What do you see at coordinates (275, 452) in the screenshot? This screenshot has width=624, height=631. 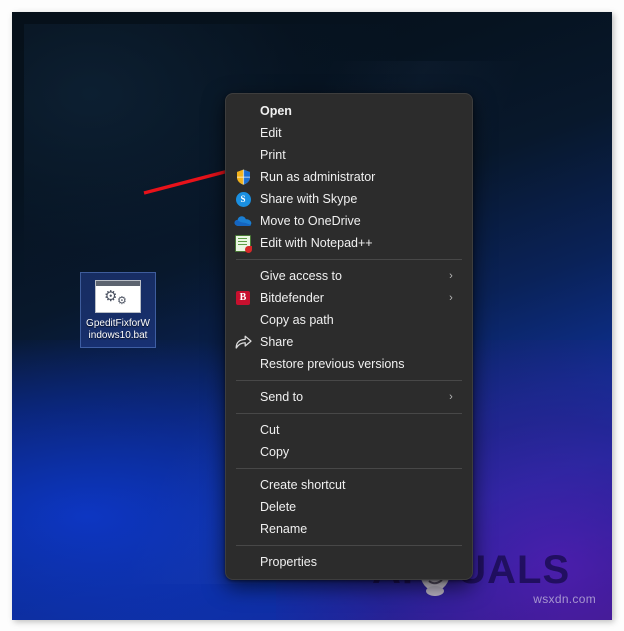 I see `menu-item-label: Copy` at bounding box center [275, 452].